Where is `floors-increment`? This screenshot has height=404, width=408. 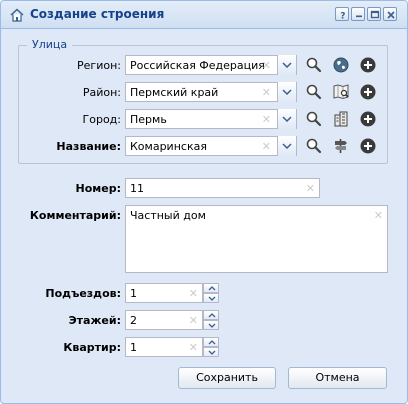
floors-increment is located at coordinates (211, 315).